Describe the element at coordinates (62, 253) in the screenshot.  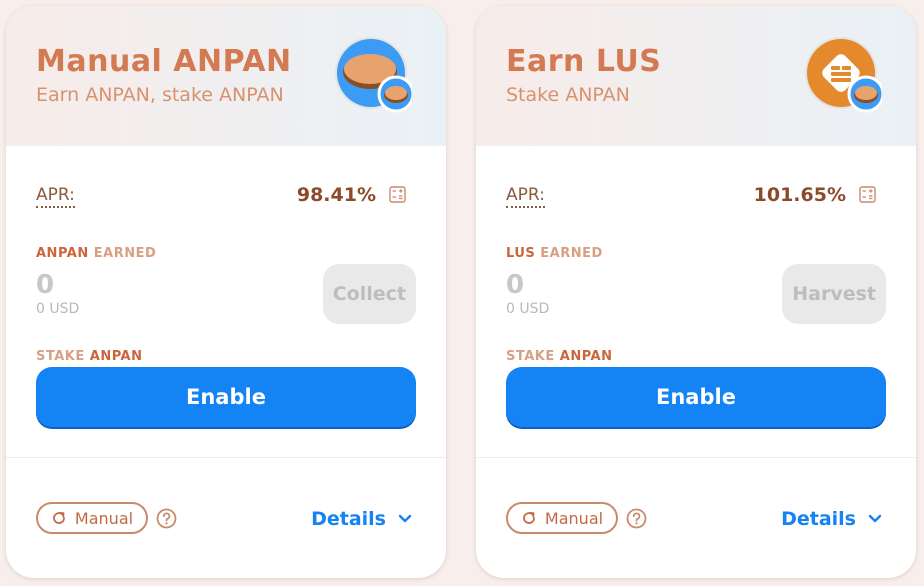
I see `earned-token: ANPAN` at that location.